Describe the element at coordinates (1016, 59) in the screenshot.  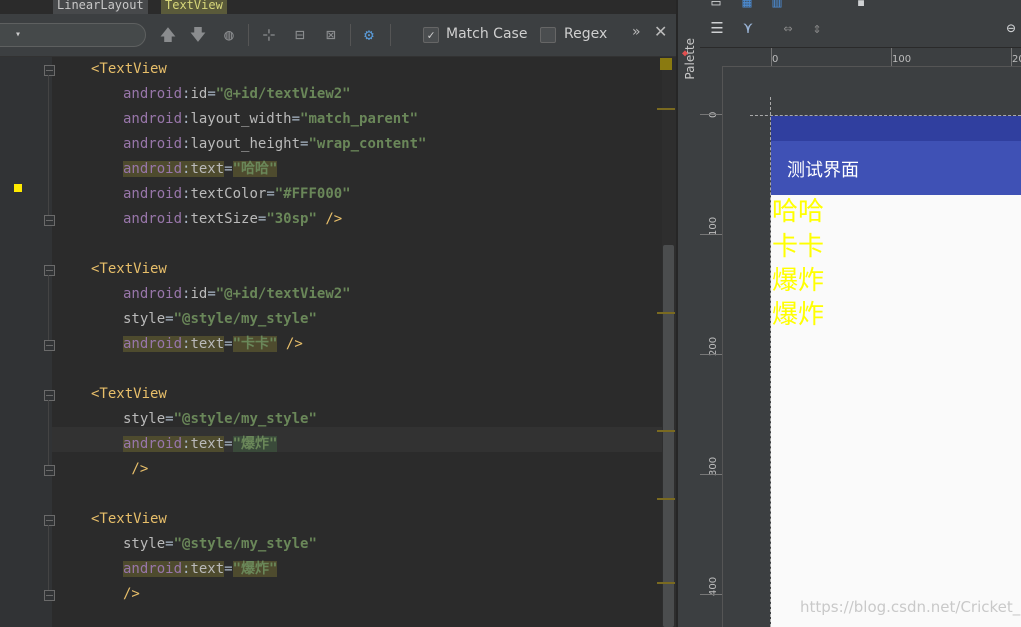
I see `ruler-label: 20` at that location.